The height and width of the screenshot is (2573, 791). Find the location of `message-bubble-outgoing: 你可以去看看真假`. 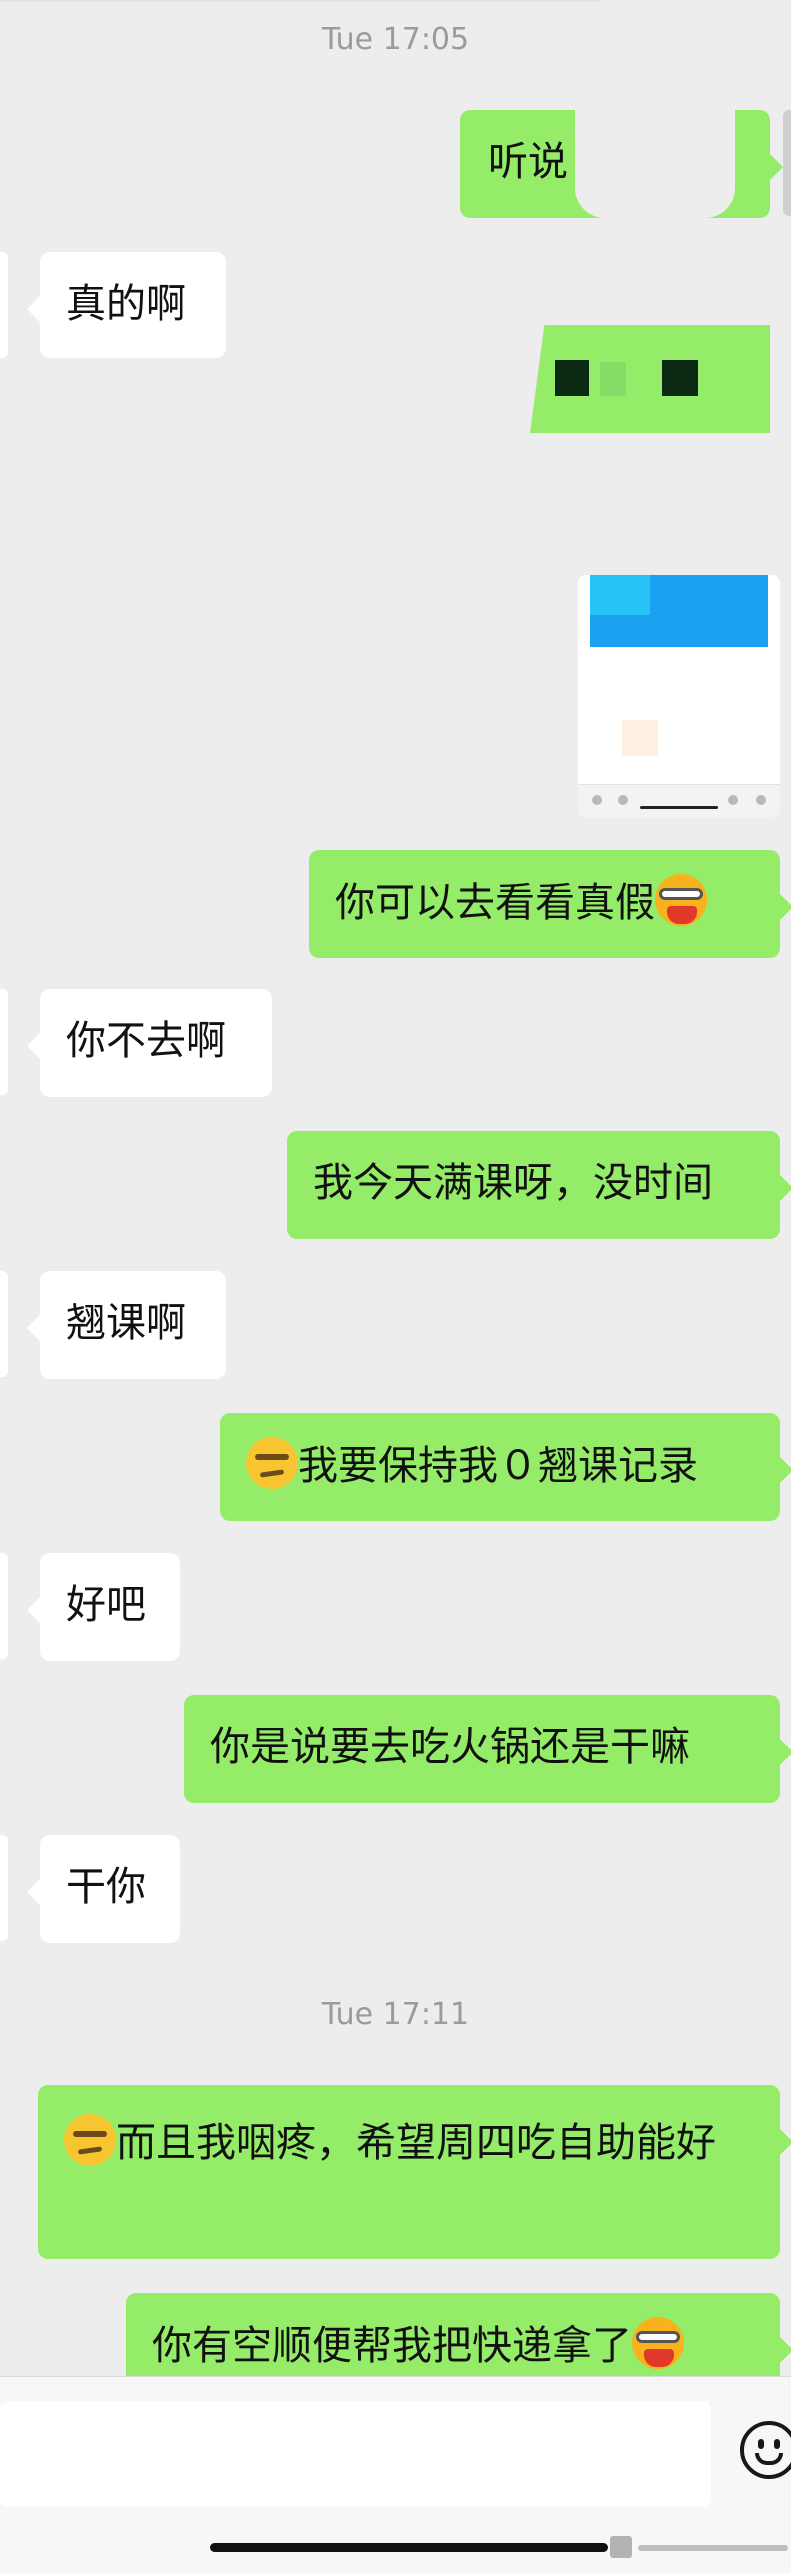

message-bubble-outgoing: 你可以去看看真假 is located at coordinates (550, 904).